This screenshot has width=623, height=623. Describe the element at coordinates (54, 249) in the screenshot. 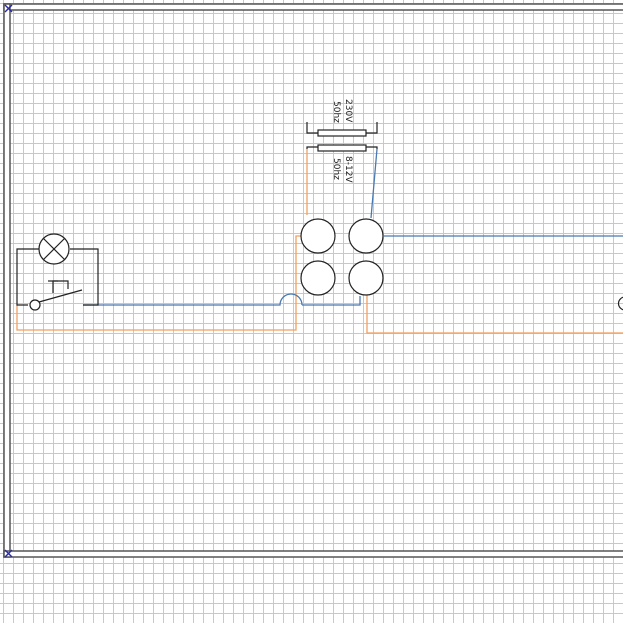

I see `lamp-icon` at that location.